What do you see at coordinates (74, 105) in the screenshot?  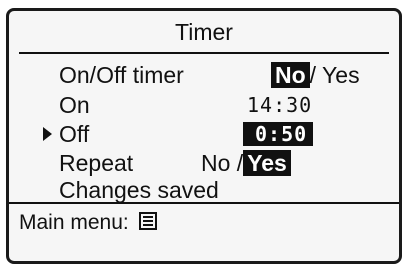 I see `on-time-label: On` at bounding box center [74, 105].